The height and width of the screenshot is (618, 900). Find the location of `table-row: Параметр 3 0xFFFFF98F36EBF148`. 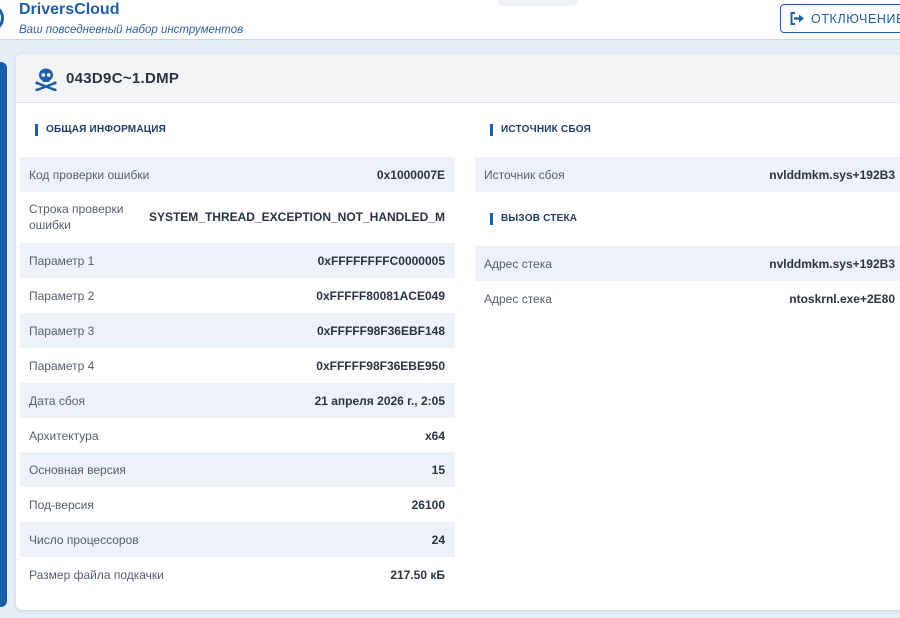

table-row: Параметр 3 0xFFFFF98F36EBF148 is located at coordinates (237, 330).